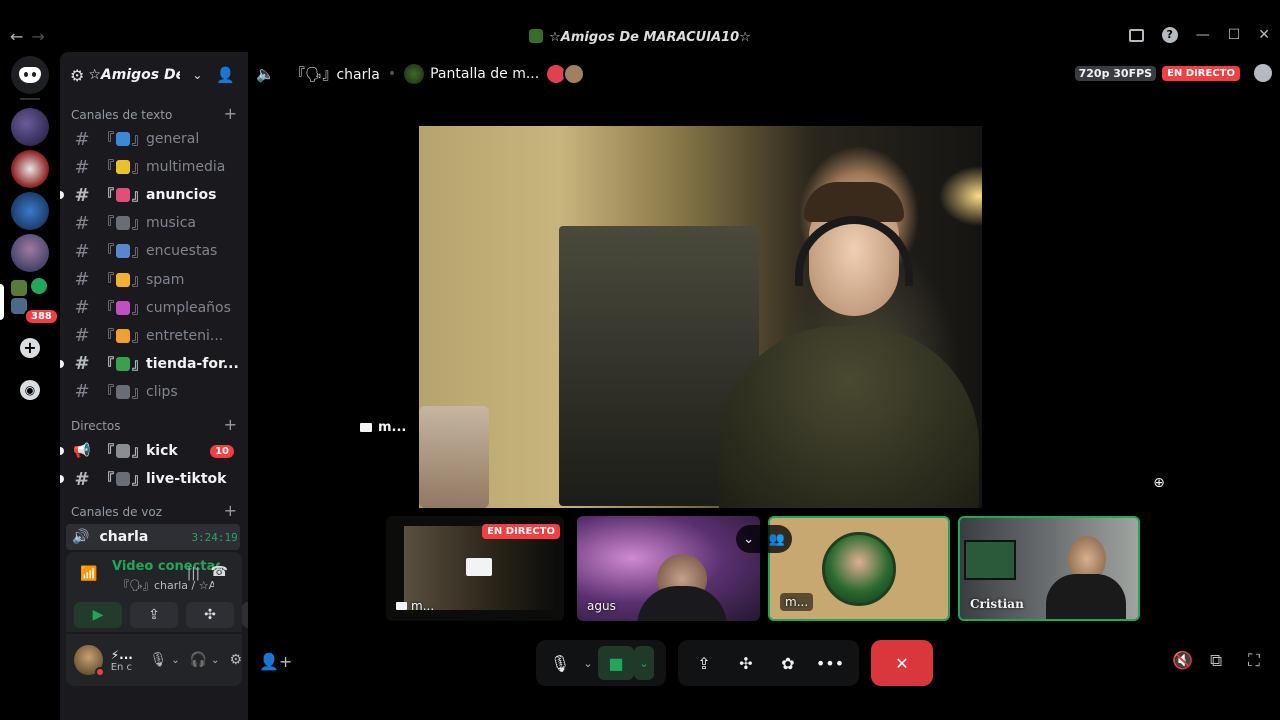 The image size is (1280, 720). Describe the element at coordinates (1136, 35) in the screenshot. I see `inbox-icon` at that location.